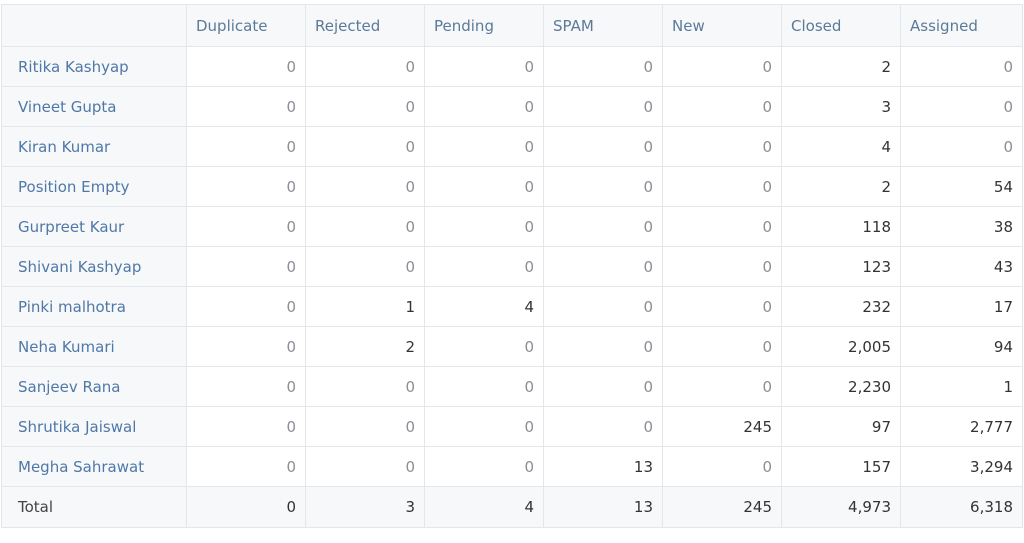 The height and width of the screenshot is (543, 1024). What do you see at coordinates (841, 466) in the screenshot?
I see `cell-closed: 157` at bounding box center [841, 466].